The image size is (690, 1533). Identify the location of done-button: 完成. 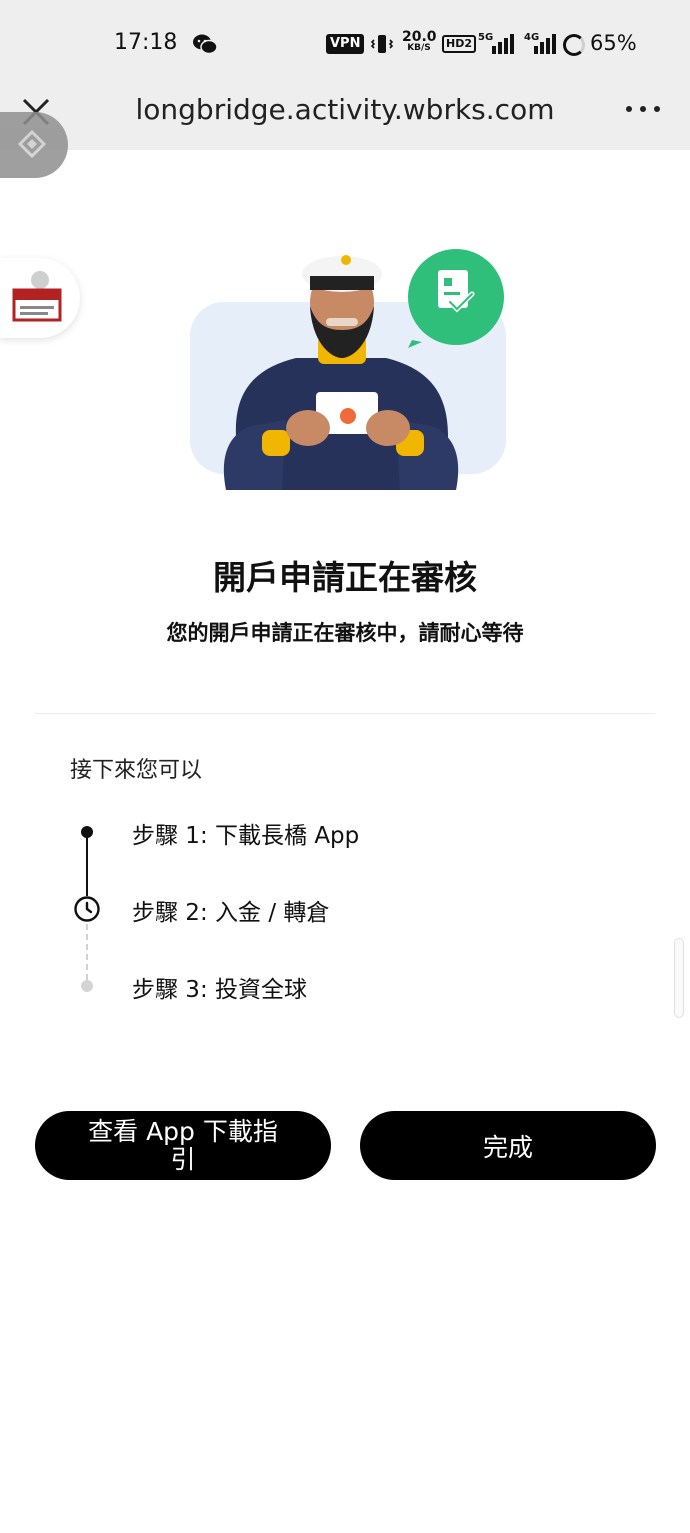
(508, 1145).